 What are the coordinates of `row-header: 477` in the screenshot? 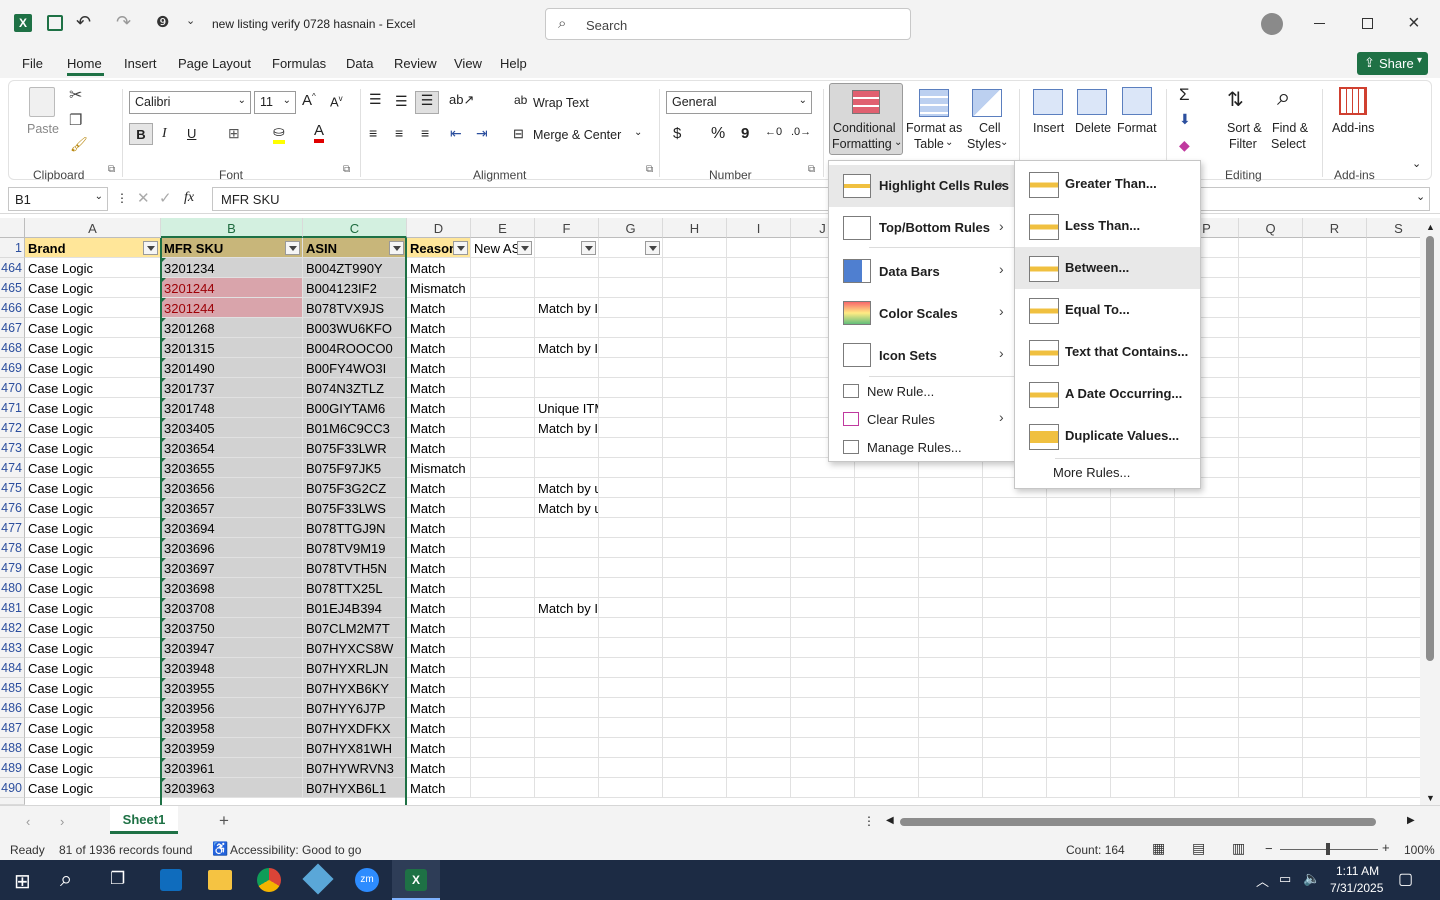 It's located at (12, 528).